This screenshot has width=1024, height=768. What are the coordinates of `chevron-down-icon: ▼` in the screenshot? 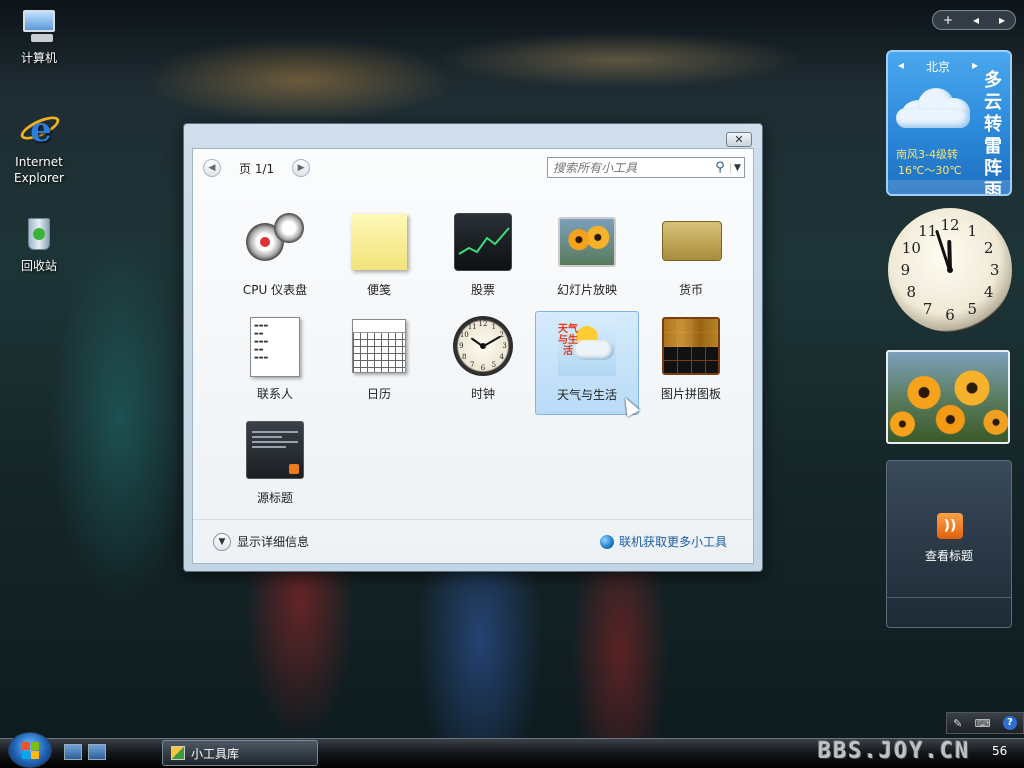 It's located at (737, 167).